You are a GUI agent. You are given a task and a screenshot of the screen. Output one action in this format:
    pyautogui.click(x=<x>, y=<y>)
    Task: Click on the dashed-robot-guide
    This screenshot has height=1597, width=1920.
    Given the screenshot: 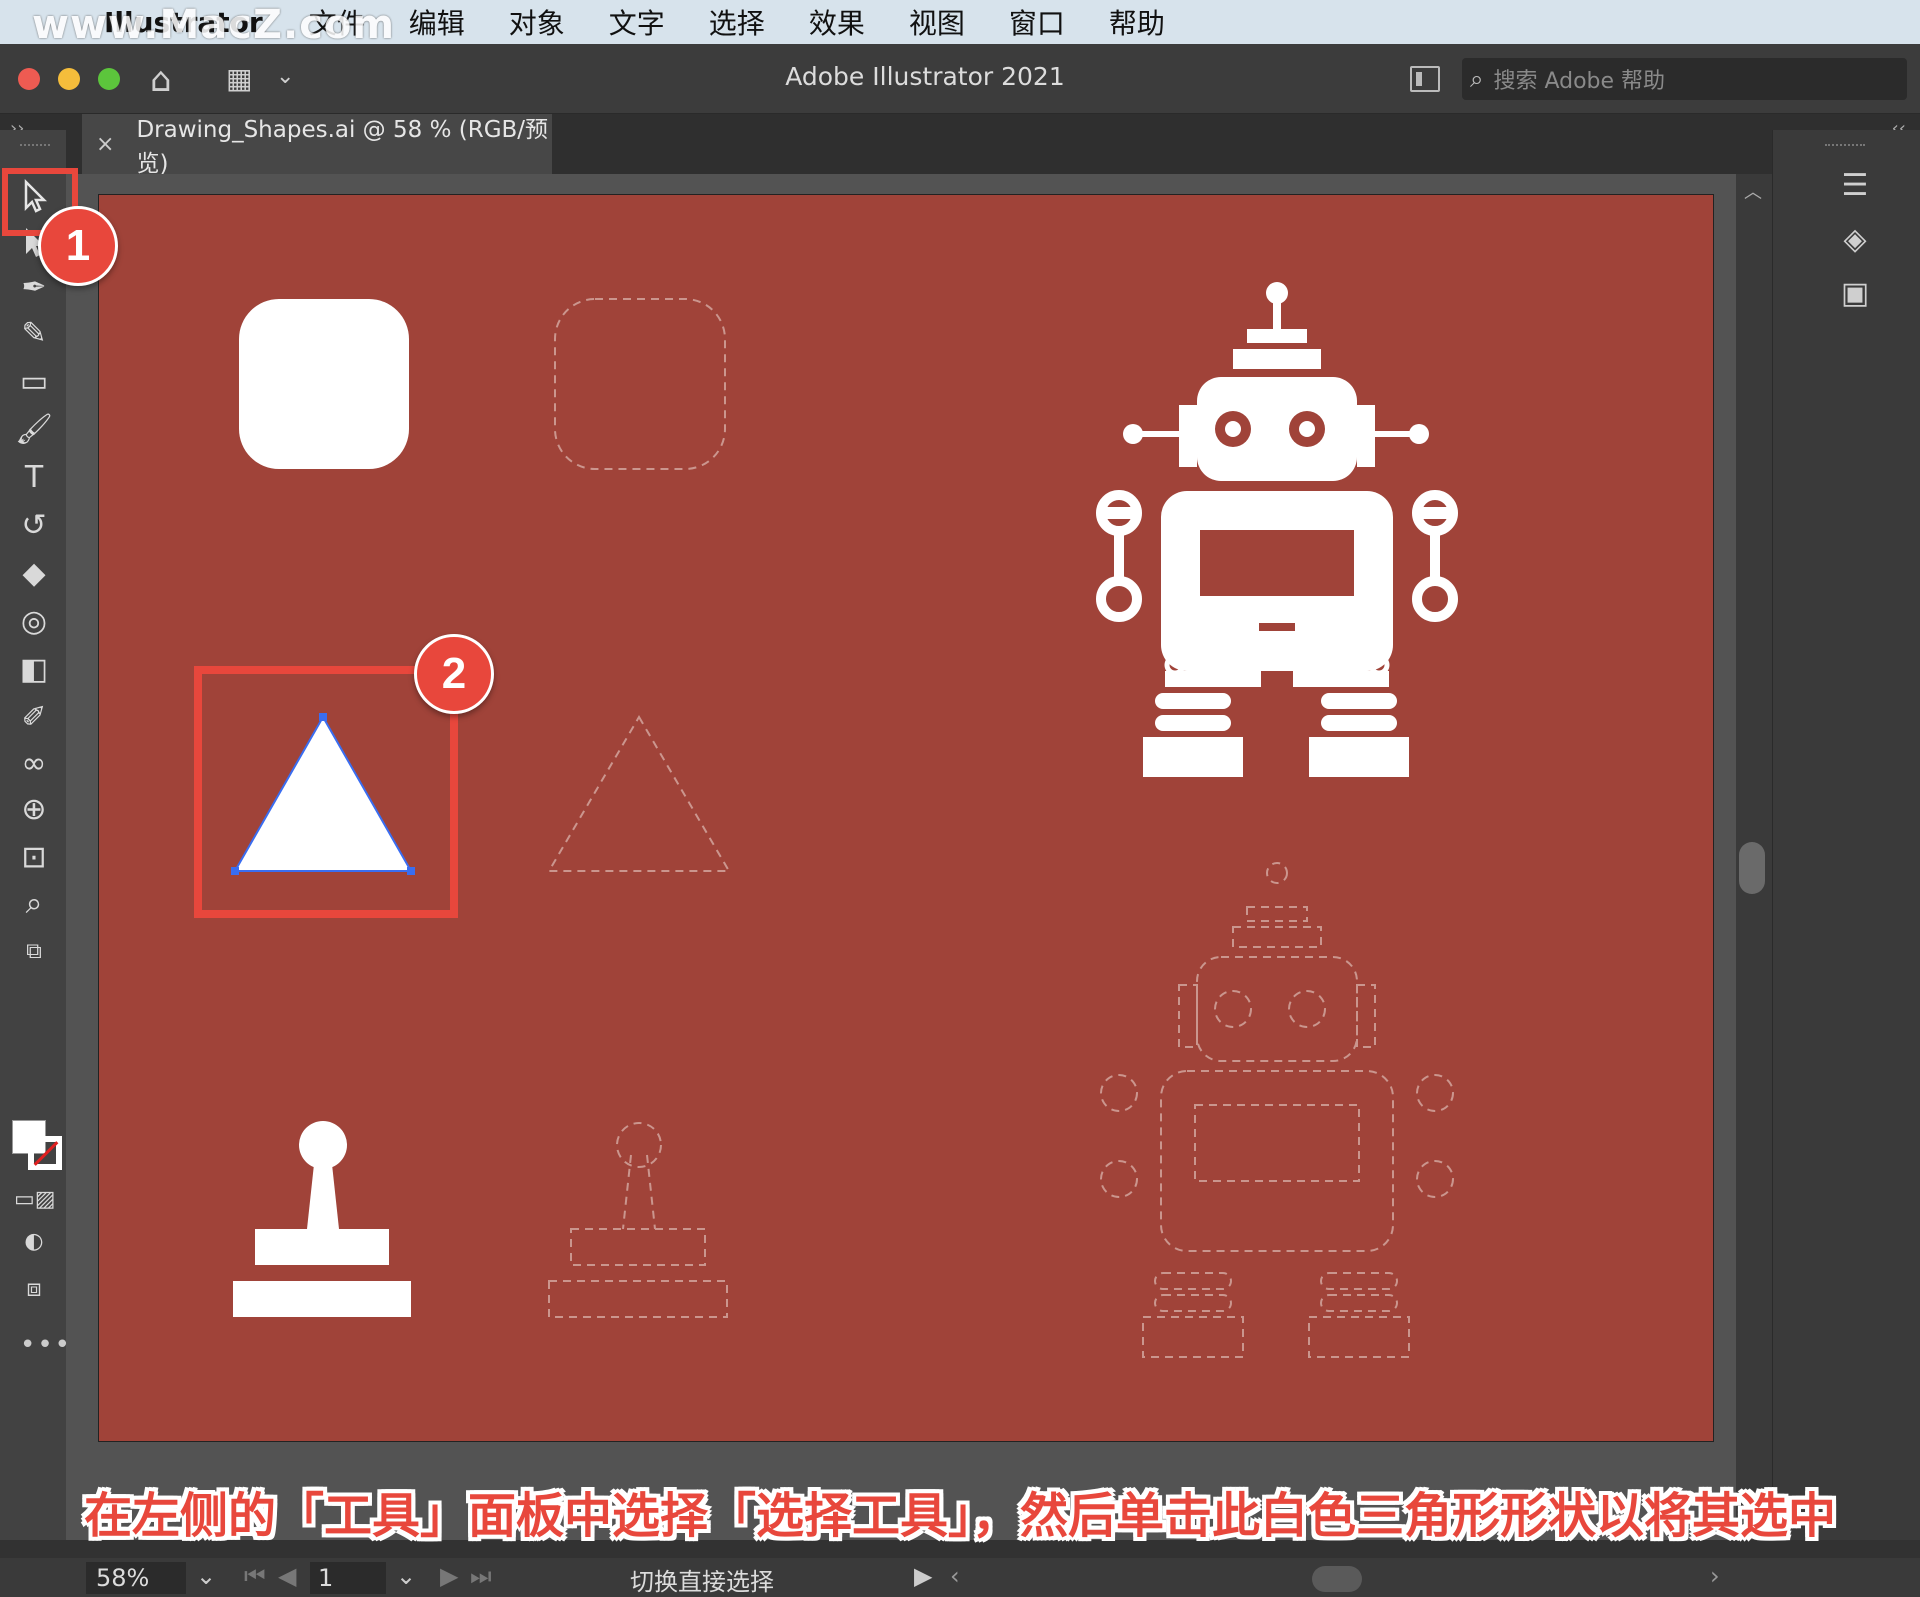 What is the action you would take?
    pyautogui.click(x=1277, y=1110)
    